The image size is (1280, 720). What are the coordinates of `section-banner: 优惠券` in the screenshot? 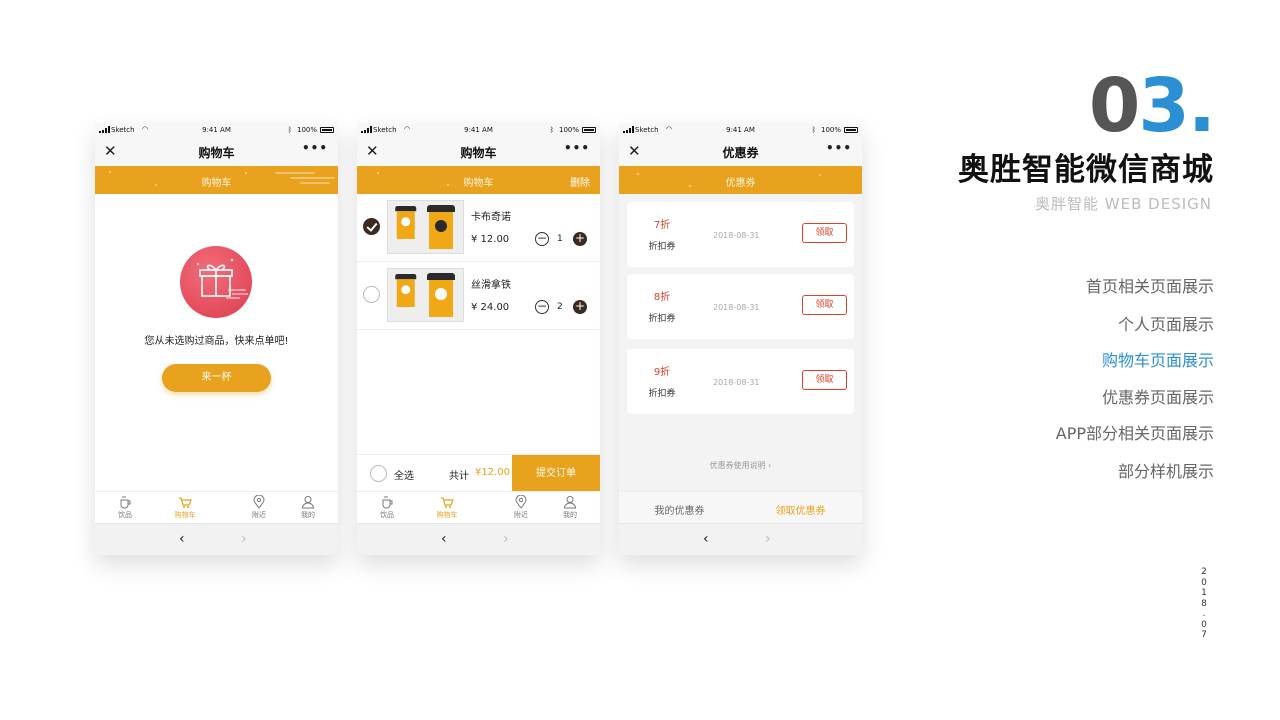 It's located at (740, 180).